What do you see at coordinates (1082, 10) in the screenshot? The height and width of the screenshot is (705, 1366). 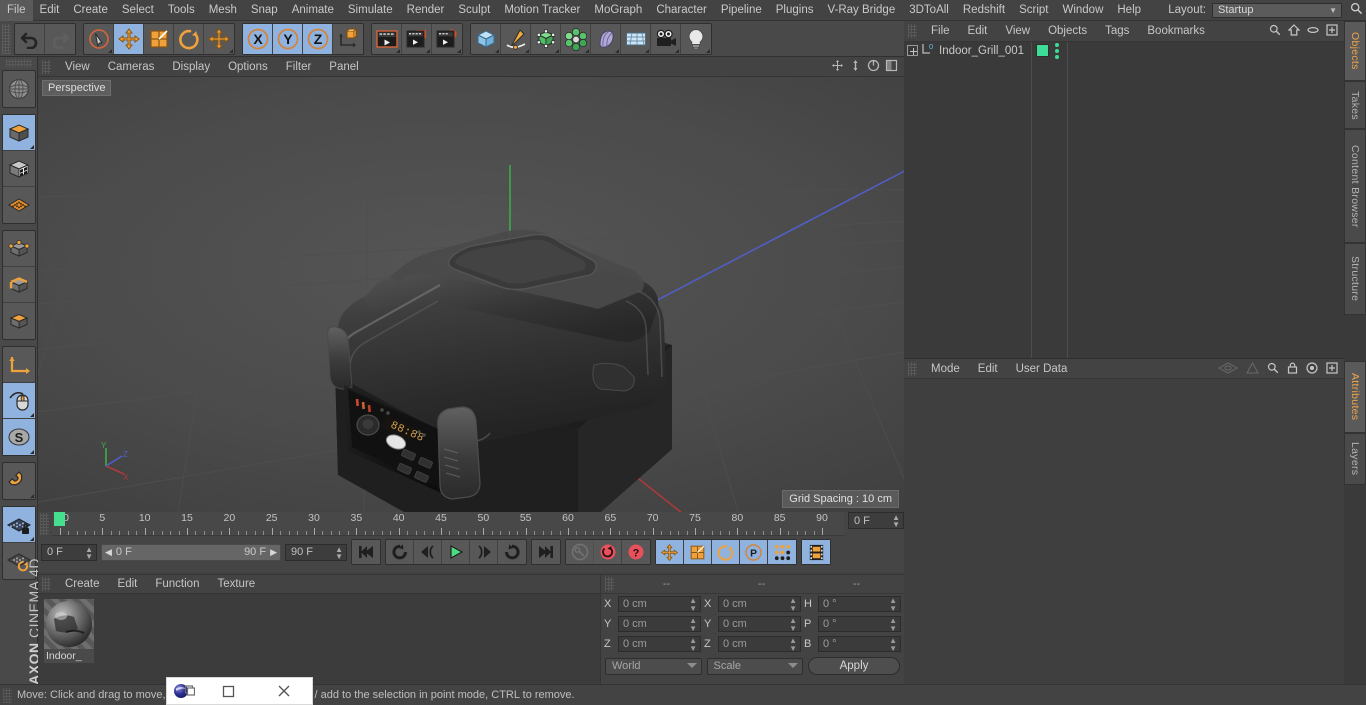 I see `menu-window: Window` at bounding box center [1082, 10].